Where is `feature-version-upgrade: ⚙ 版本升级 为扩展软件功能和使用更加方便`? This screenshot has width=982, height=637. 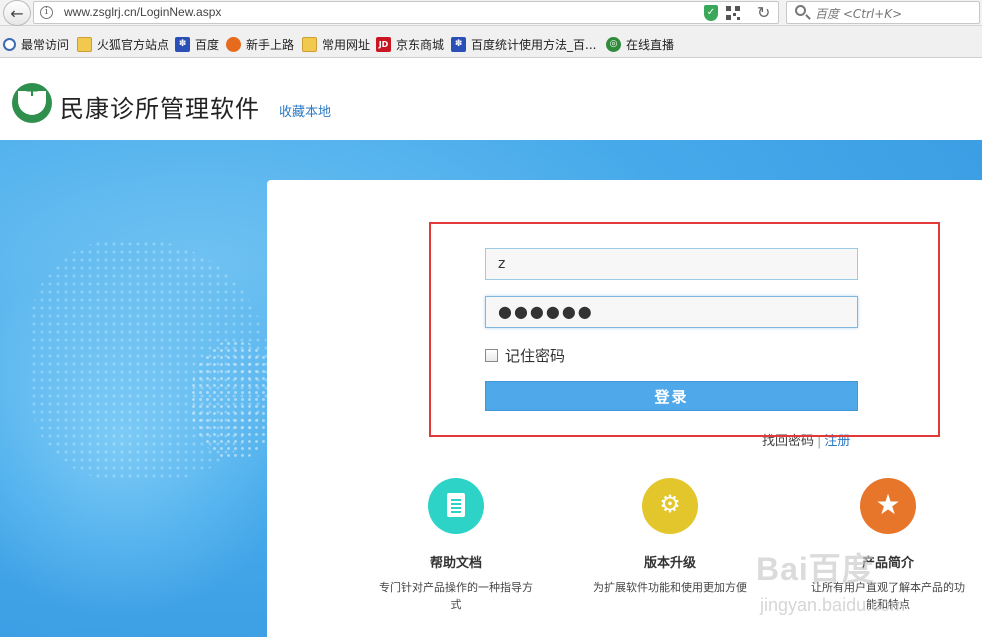 feature-version-upgrade: ⚙ 版本升级 为扩展软件功能和使用更加方便 is located at coordinates (670, 537).